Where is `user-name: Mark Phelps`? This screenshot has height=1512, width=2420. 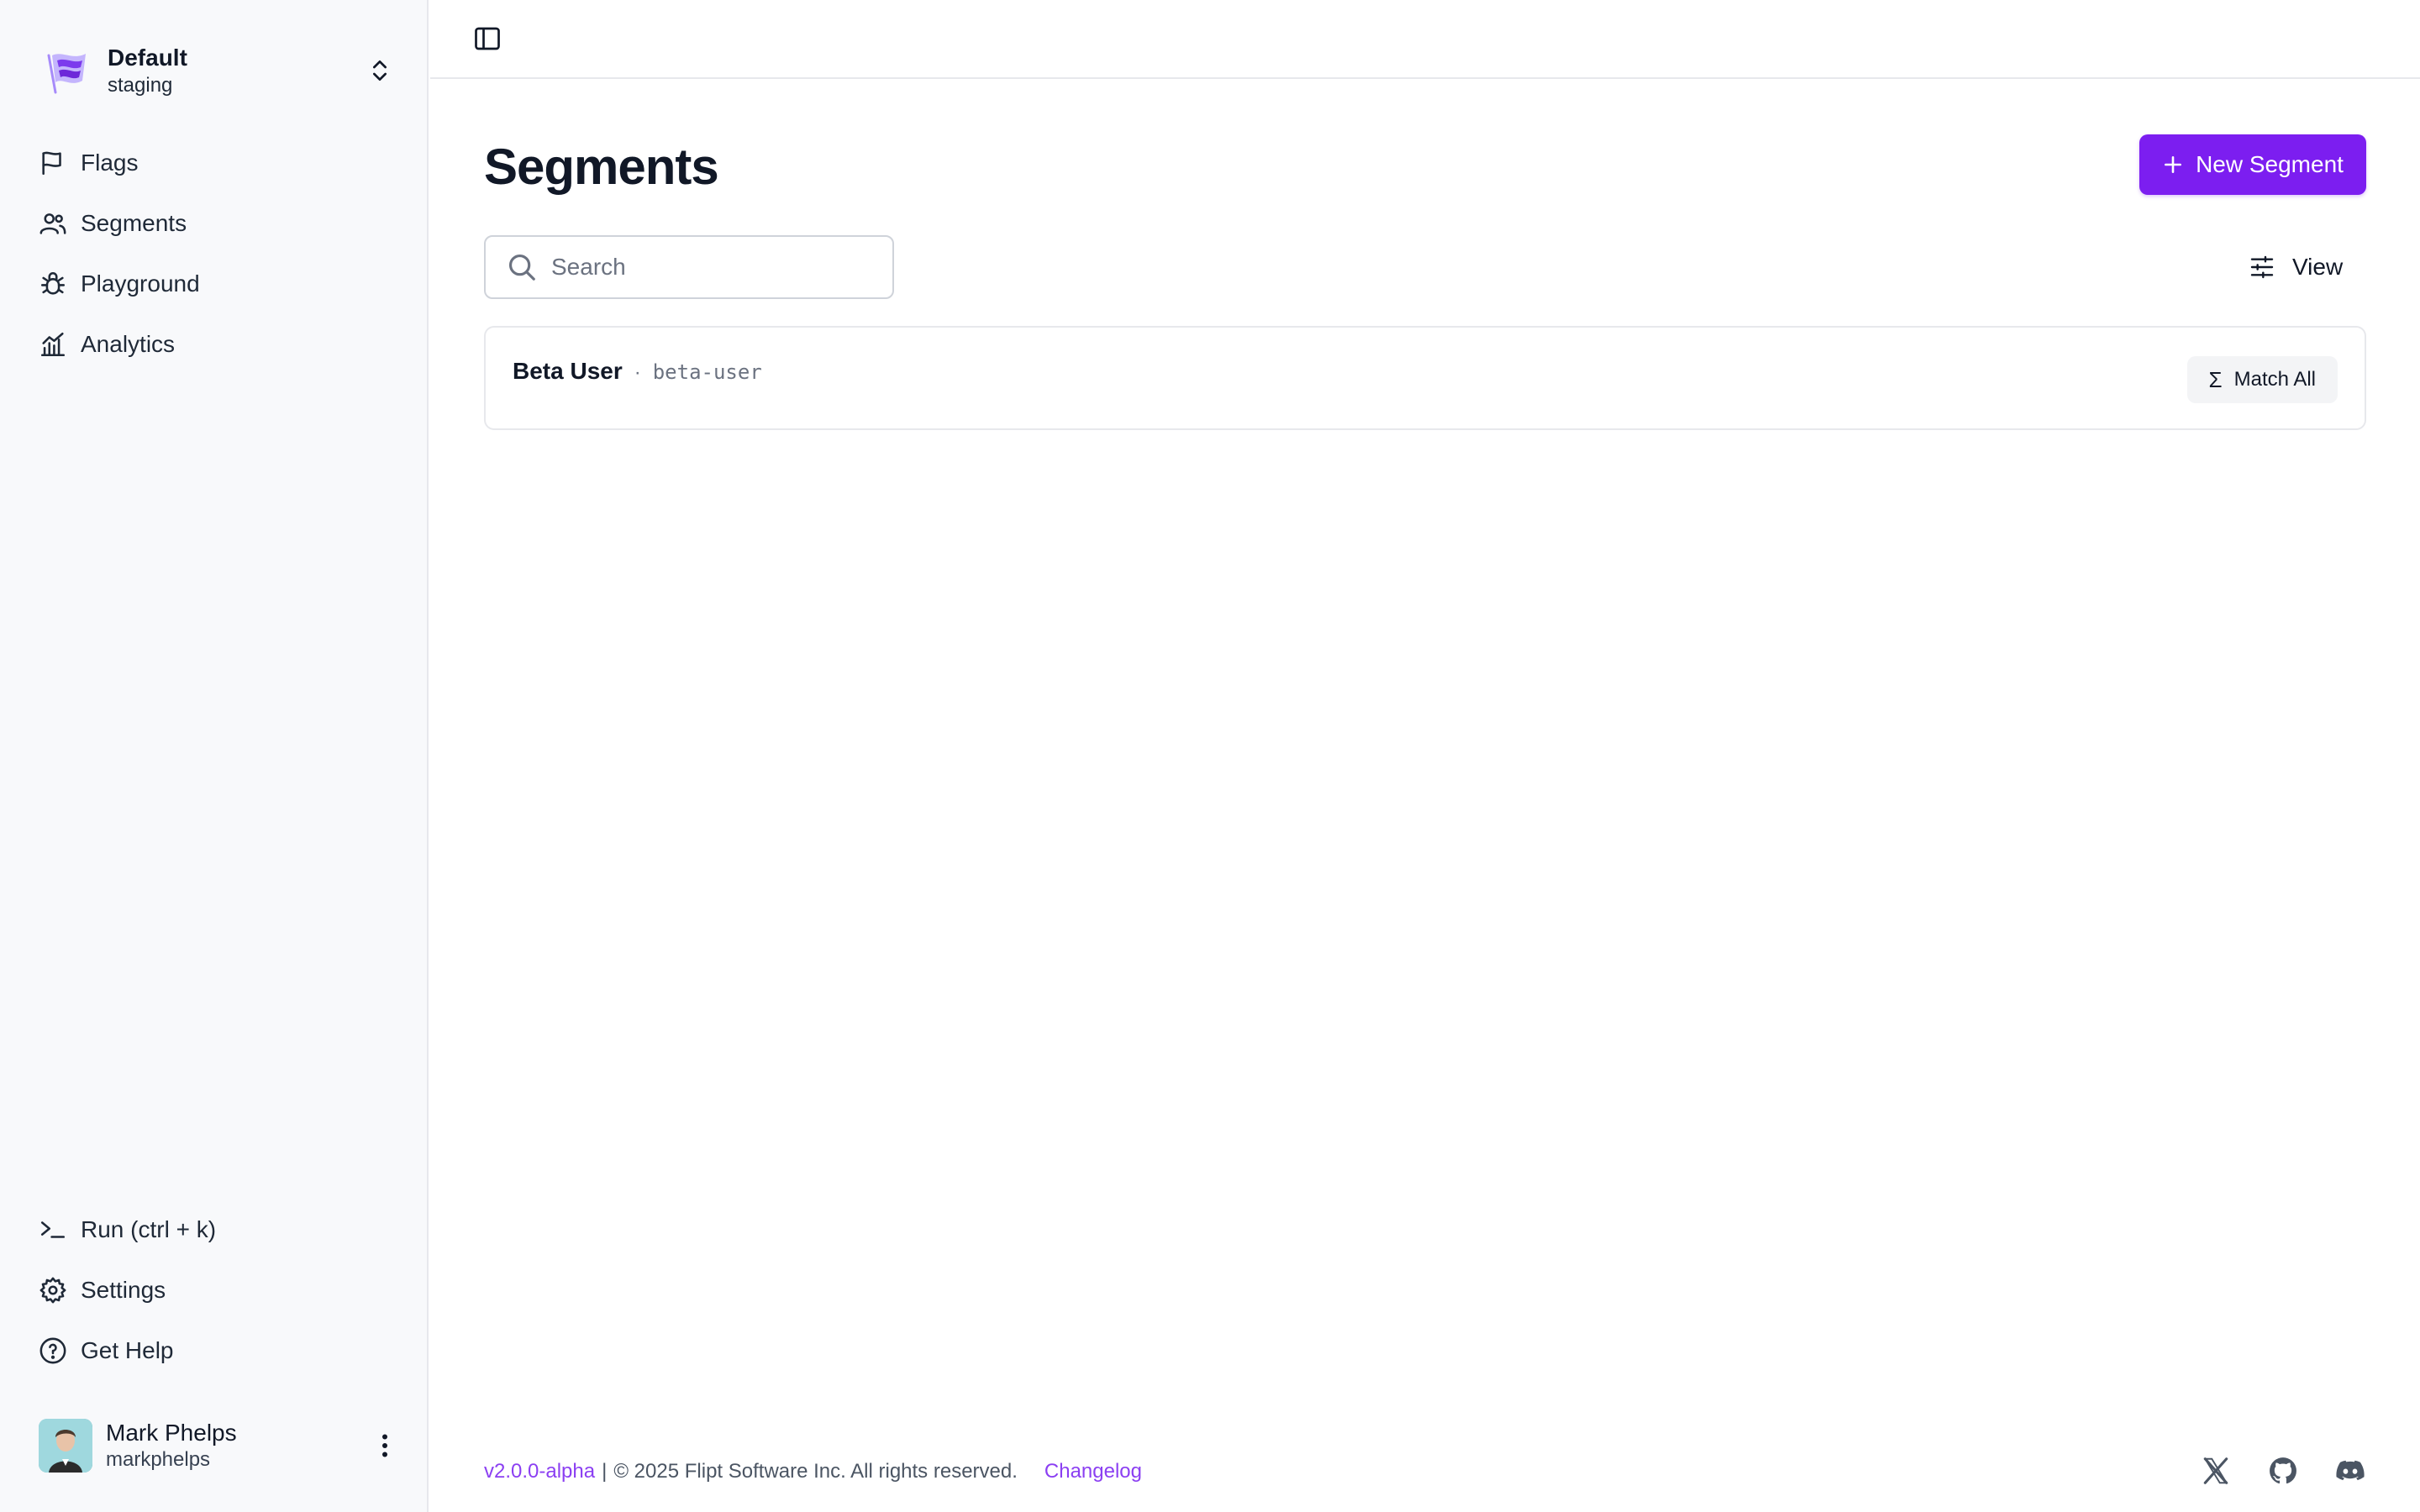
user-name: Mark Phelps is located at coordinates (172, 1433).